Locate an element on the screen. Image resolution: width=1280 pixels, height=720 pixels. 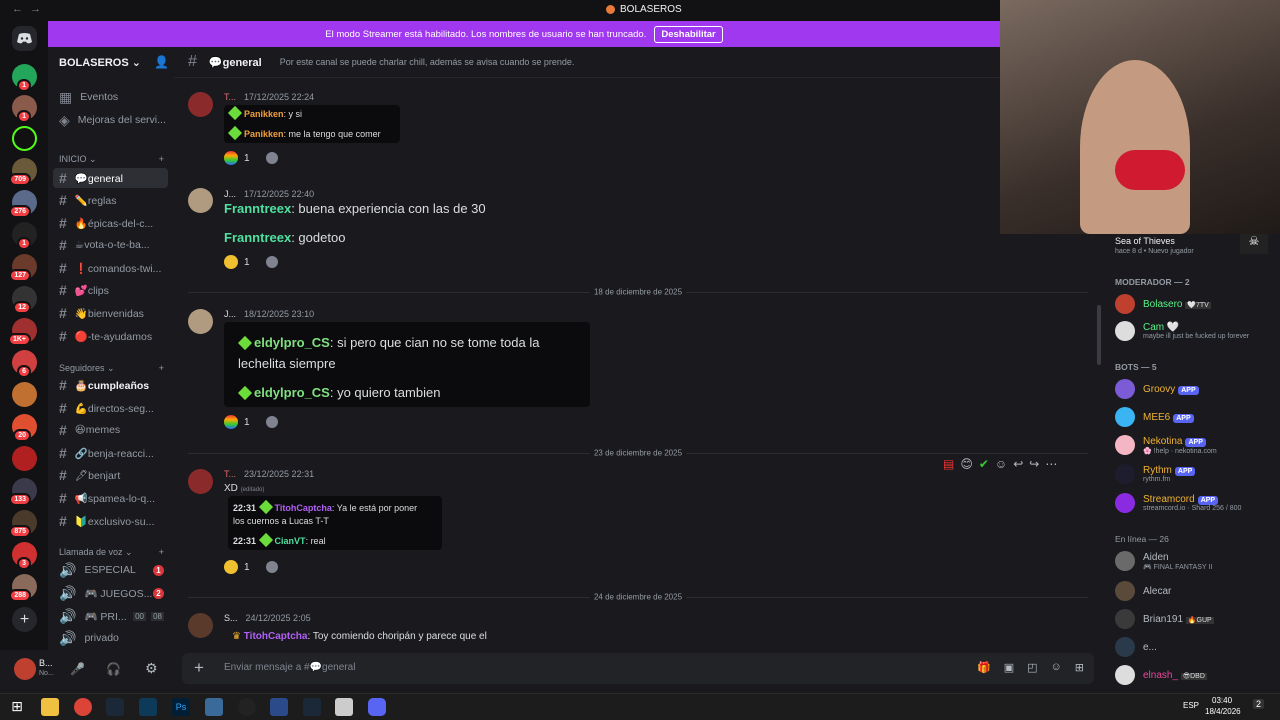
back-icon: ← is located at coordinates (17, 9).